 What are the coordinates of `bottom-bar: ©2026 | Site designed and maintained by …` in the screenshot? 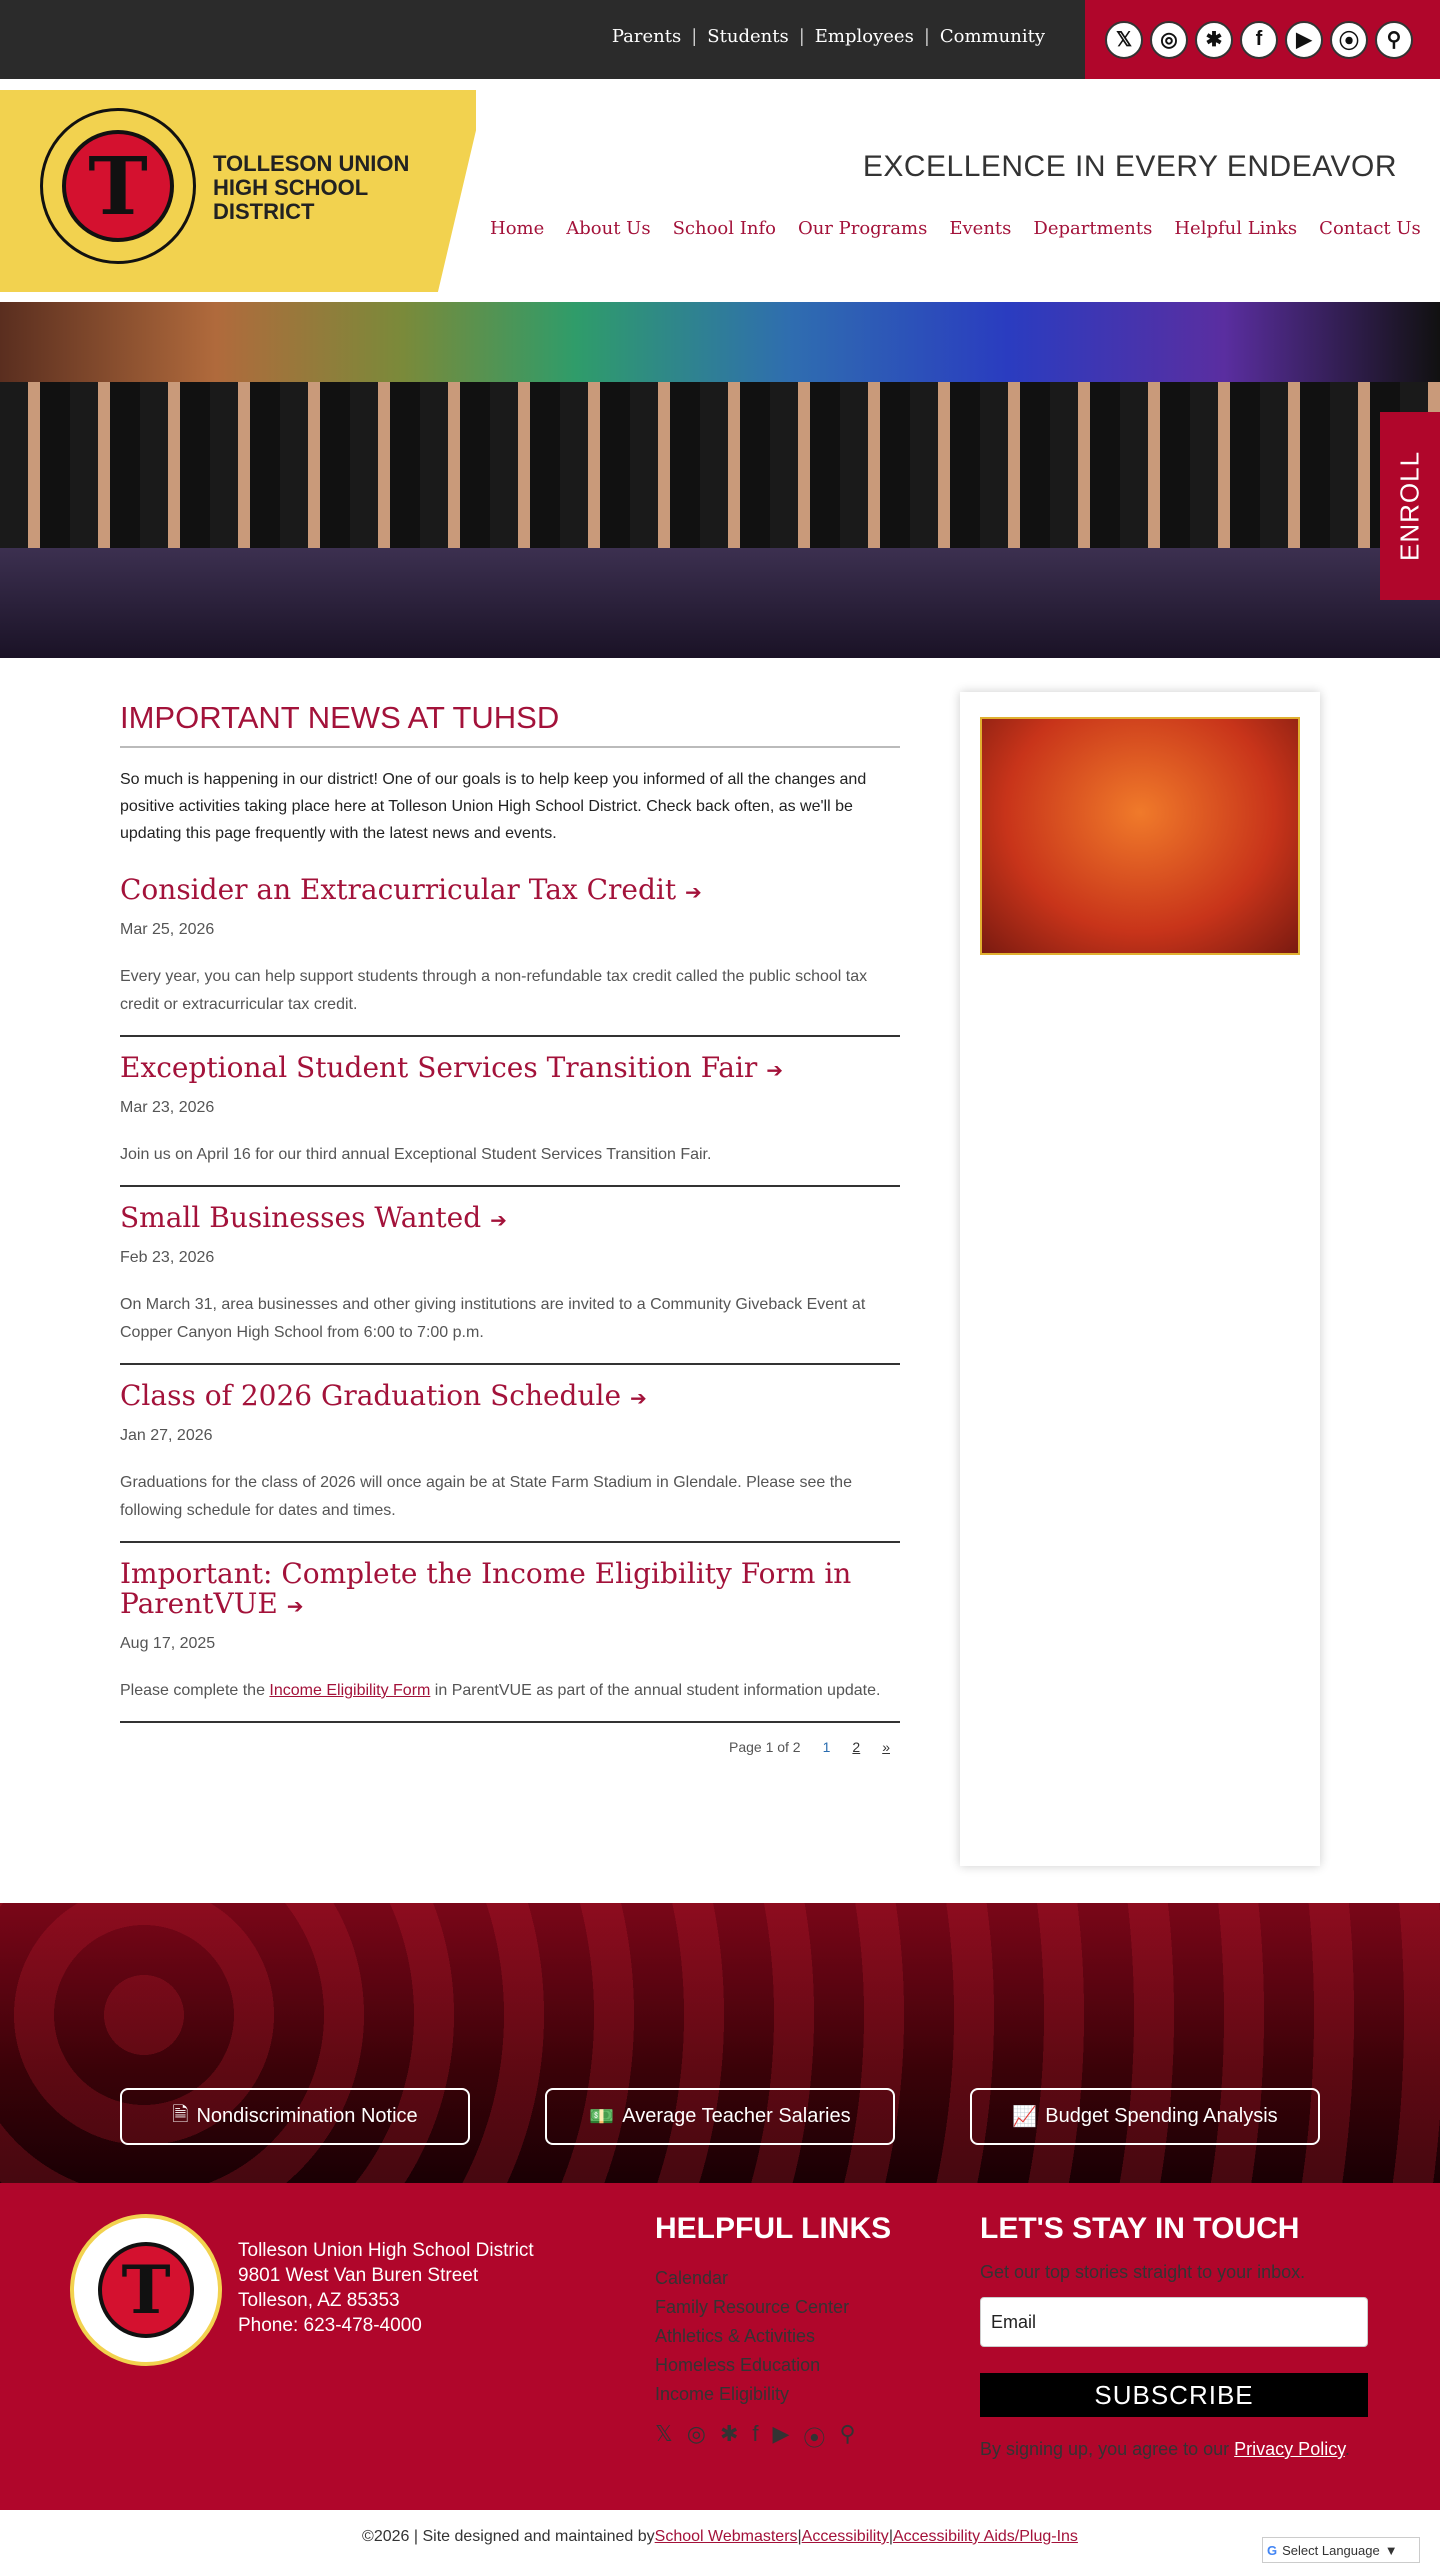 It's located at (720, 2539).